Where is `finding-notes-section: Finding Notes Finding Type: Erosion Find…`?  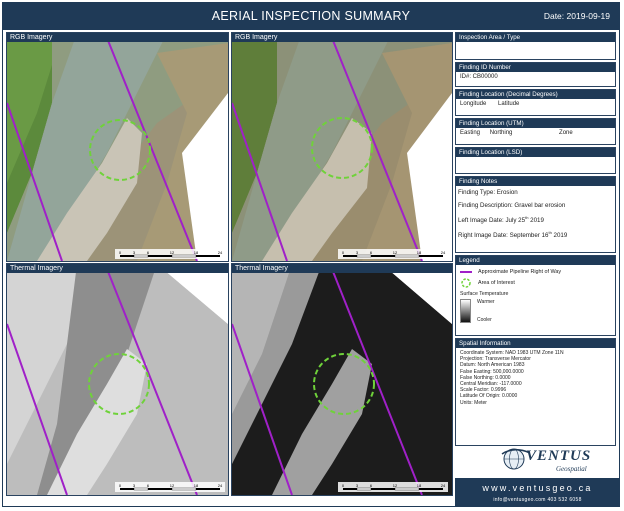 finding-notes-section: Finding Notes Finding Type: Erosion Find… is located at coordinates (535, 214).